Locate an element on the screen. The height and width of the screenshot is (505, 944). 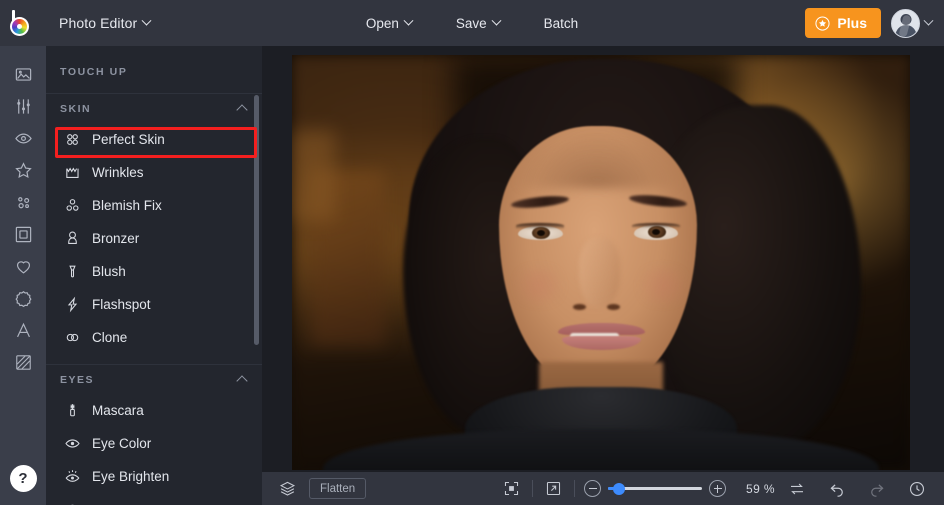
rail-item-texture is located at coordinates (23, 362).